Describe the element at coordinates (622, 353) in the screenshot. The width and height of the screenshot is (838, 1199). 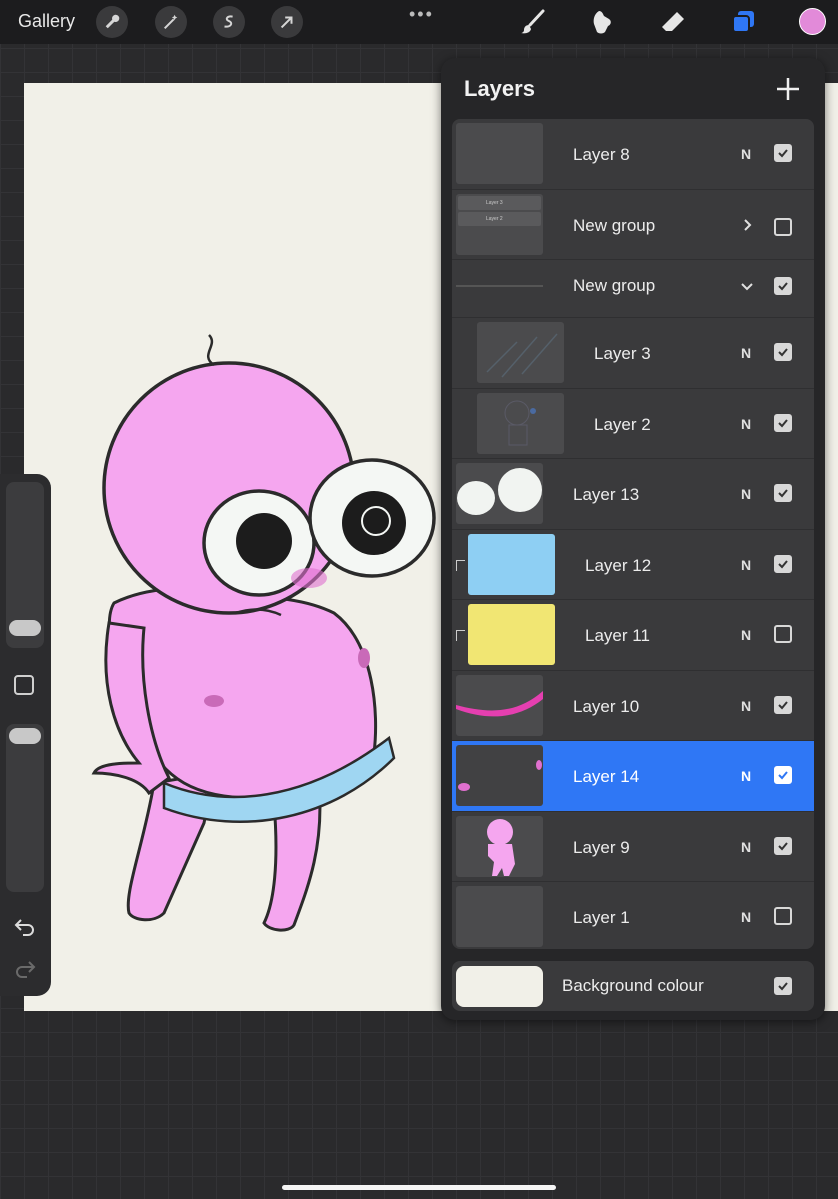
I see `layer-name: Layer 3` at that location.